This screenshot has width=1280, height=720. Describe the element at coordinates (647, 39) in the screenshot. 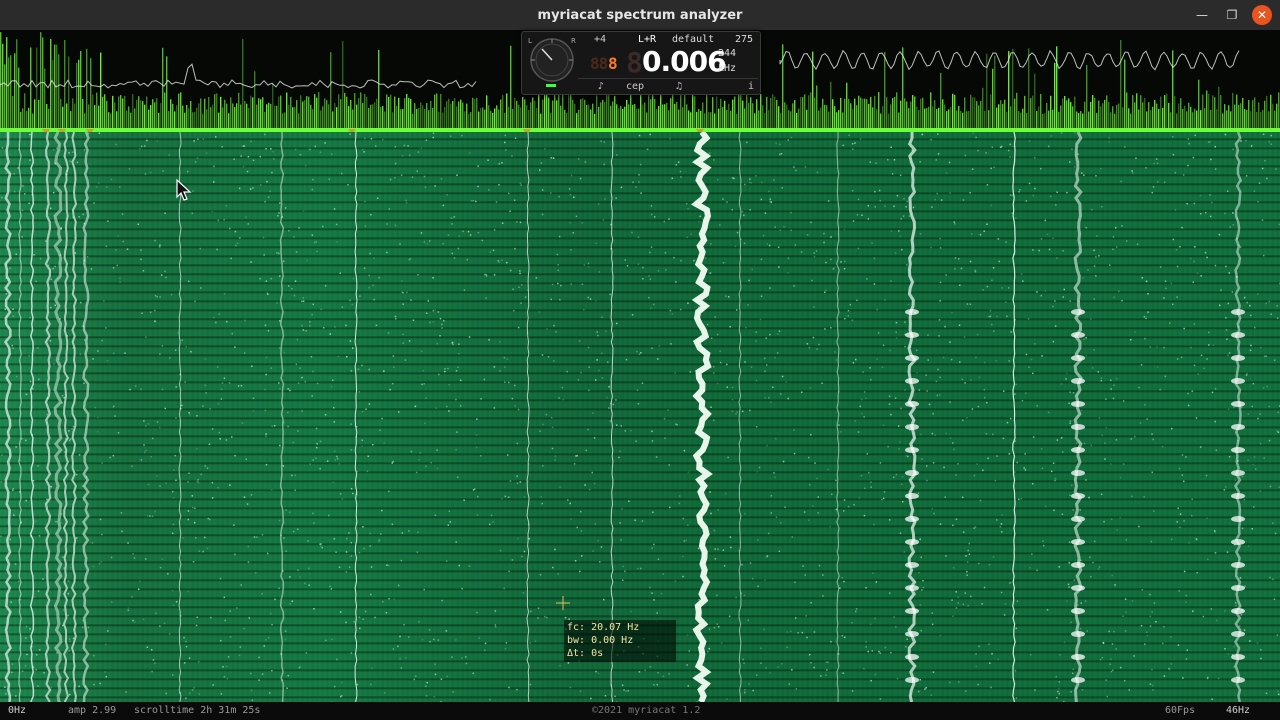

I see `channel-mode: L+R` at that location.